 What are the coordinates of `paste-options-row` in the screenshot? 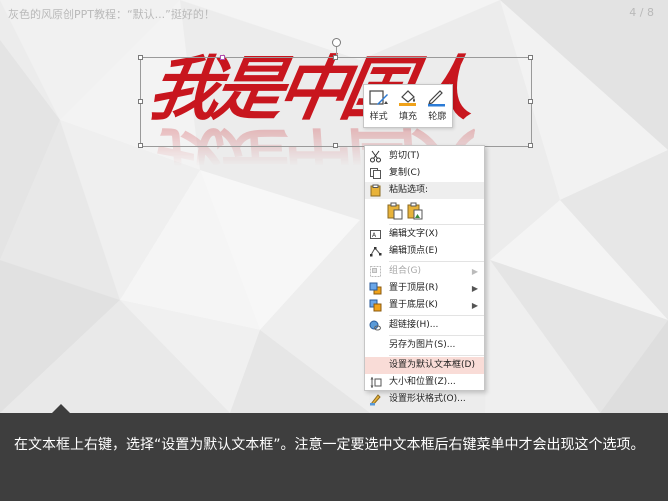 It's located at (424, 211).